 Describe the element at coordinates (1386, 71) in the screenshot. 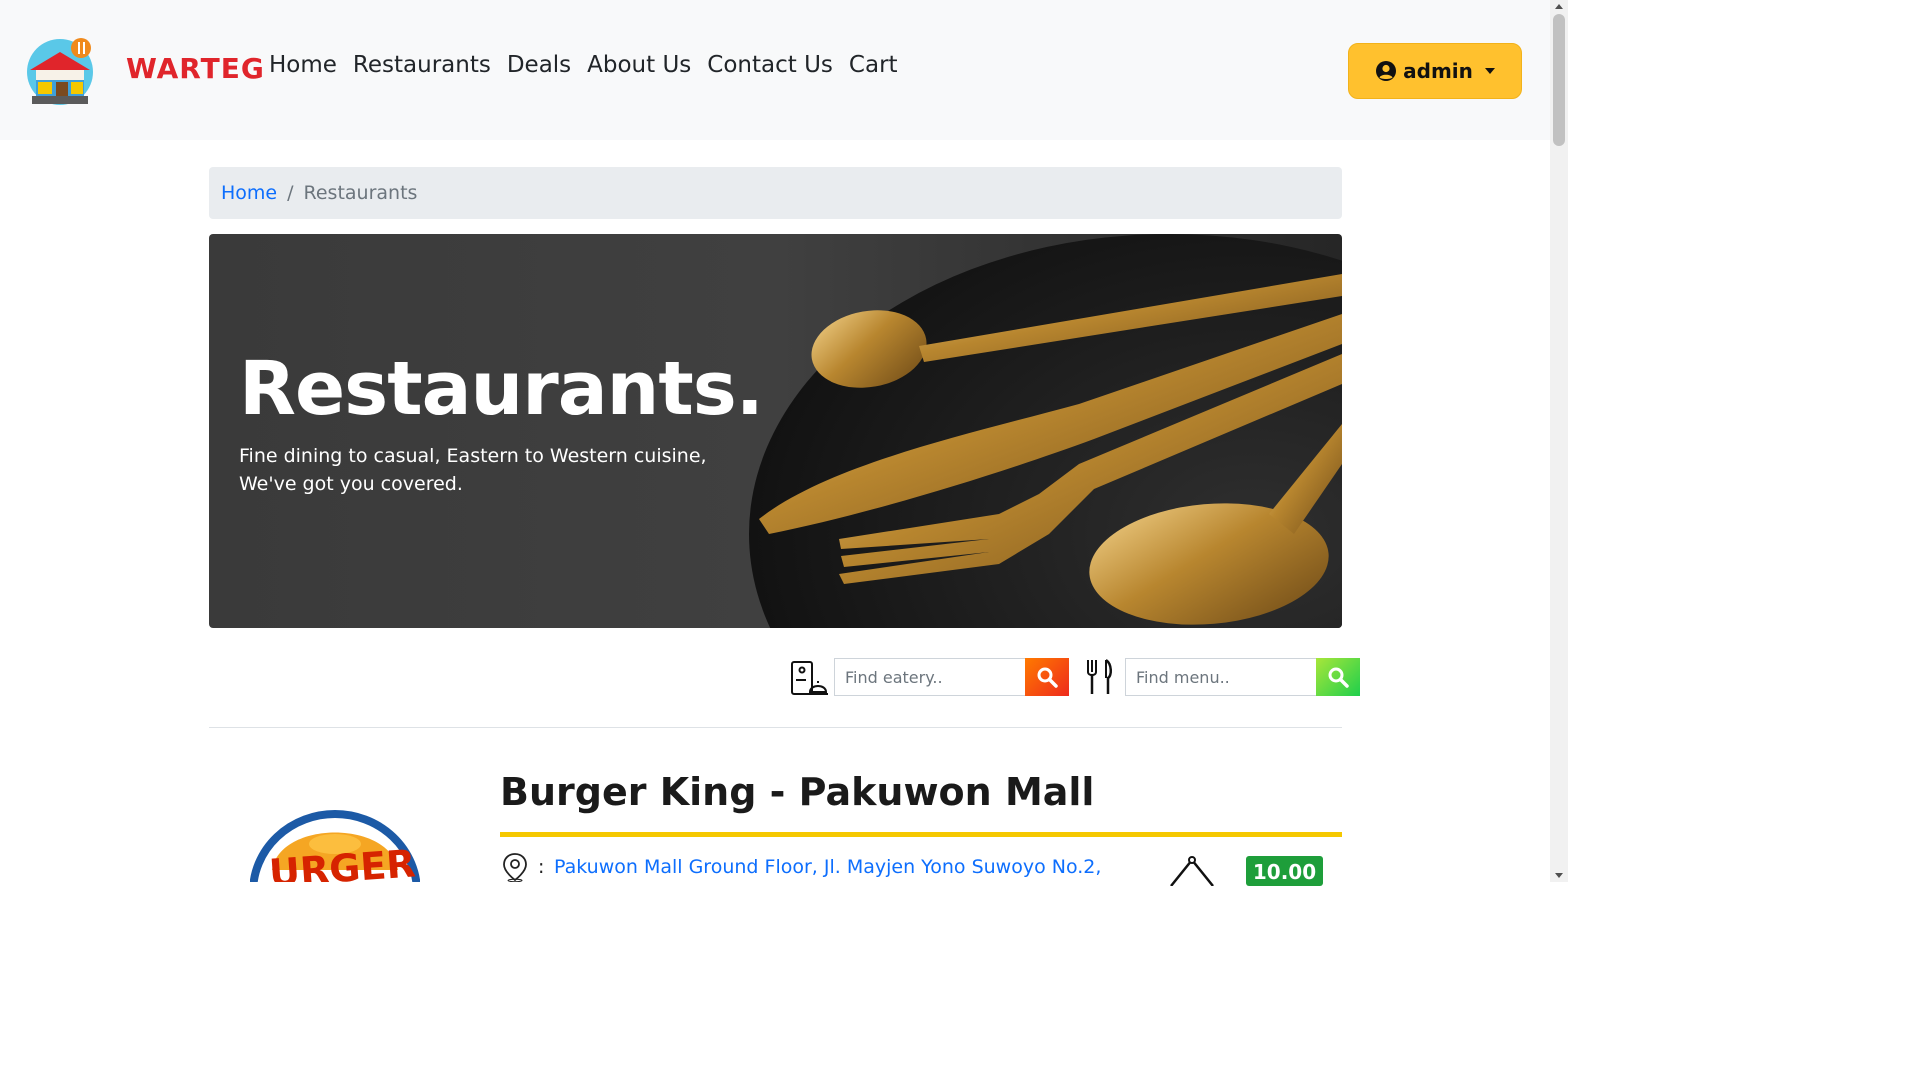

I see `user-circle-icon` at that location.